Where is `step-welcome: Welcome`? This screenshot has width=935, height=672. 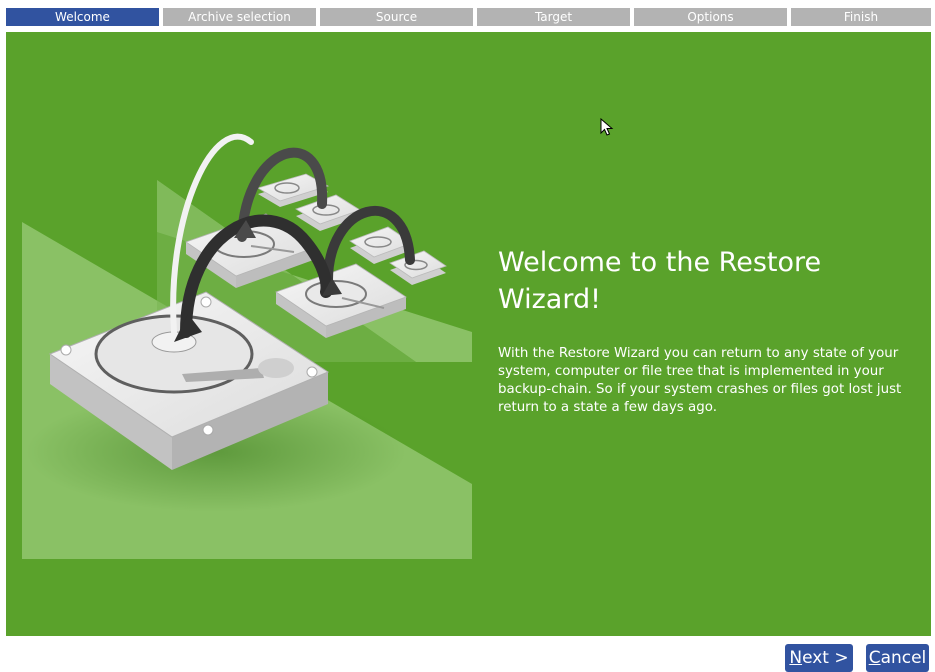
step-welcome: Welcome is located at coordinates (82, 17).